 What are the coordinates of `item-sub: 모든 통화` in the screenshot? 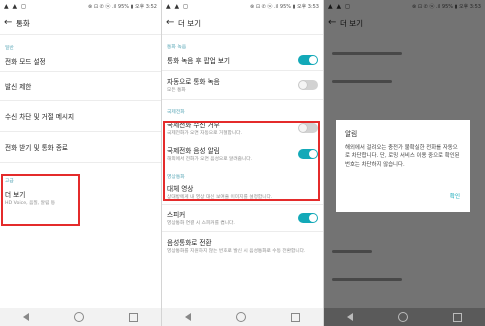 It's located at (176, 90).